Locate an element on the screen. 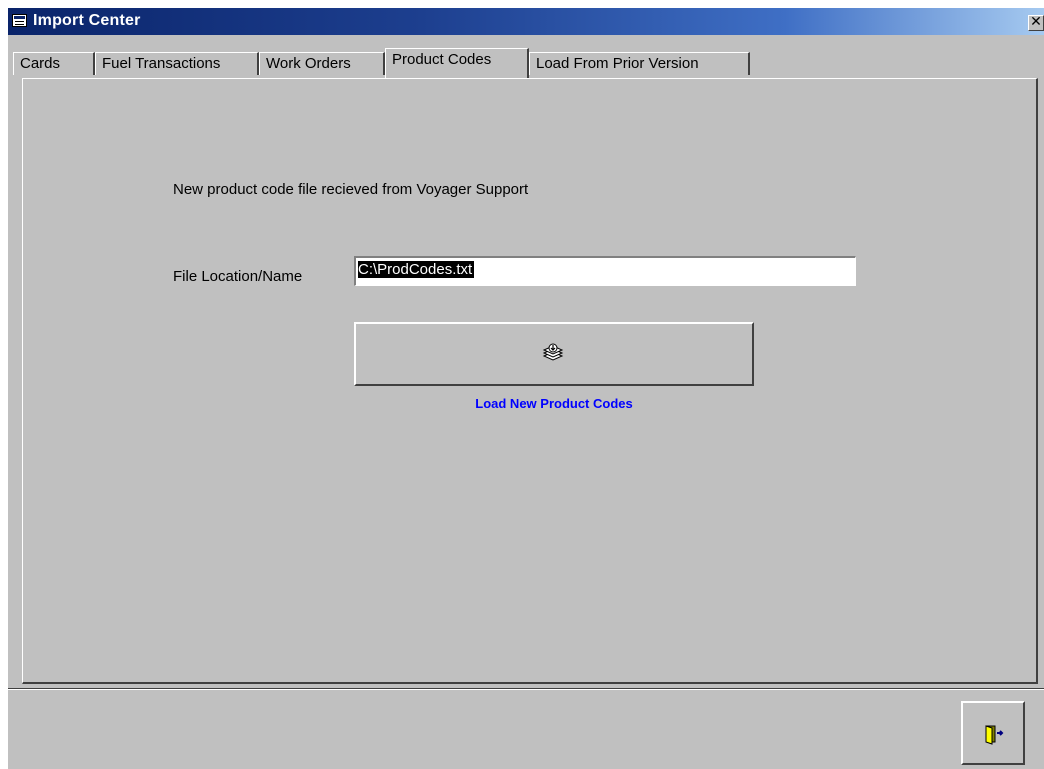 This screenshot has width=1044, height=769. close-button: ✕ is located at coordinates (1036, 23).